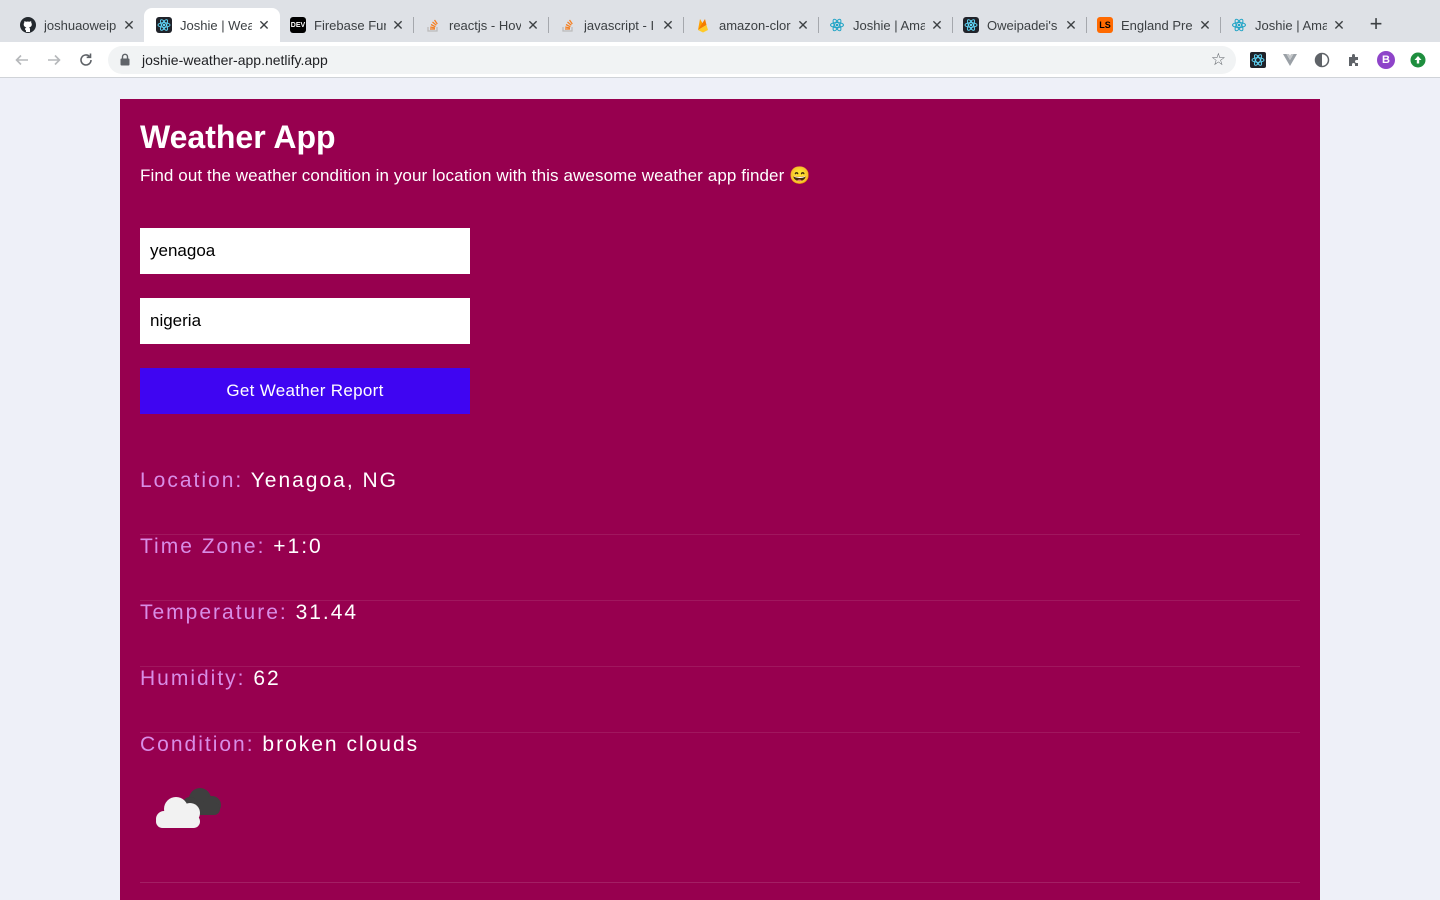  What do you see at coordinates (238, 137) in the screenshot?
I see `page-title: Weather App` at bounding box center [238, 137].